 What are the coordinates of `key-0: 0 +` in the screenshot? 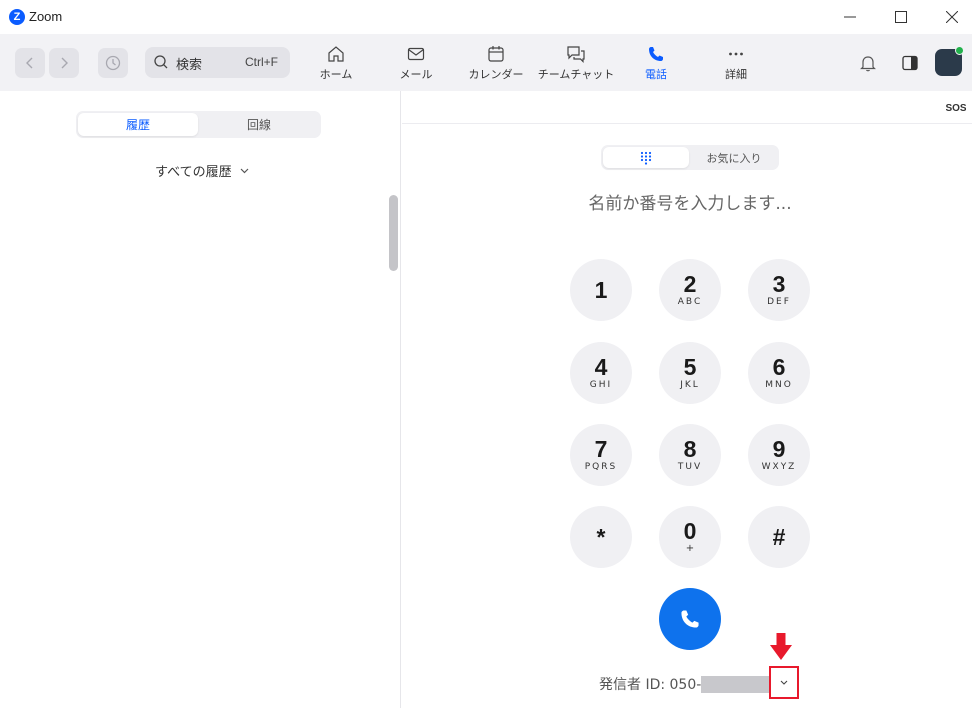 It's located at (690, 537).